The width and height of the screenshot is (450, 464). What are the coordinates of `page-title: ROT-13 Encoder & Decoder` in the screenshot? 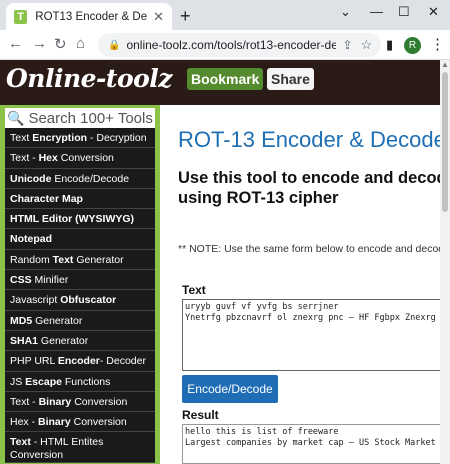 It's located at (309, 139).